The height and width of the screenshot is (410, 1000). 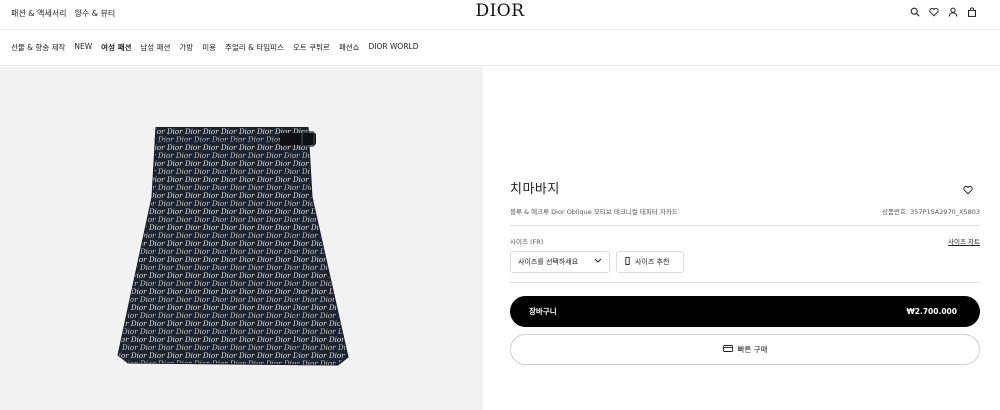 I want to click on search-icon, so click(x=915, y=12).